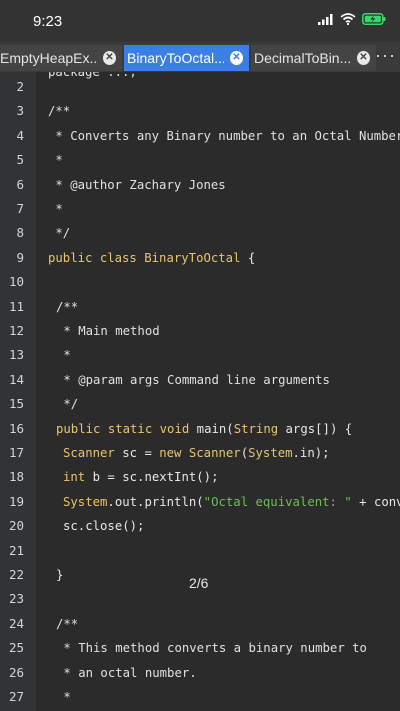  I want to click on more-tabs-icon: ···, so click(385, 55).